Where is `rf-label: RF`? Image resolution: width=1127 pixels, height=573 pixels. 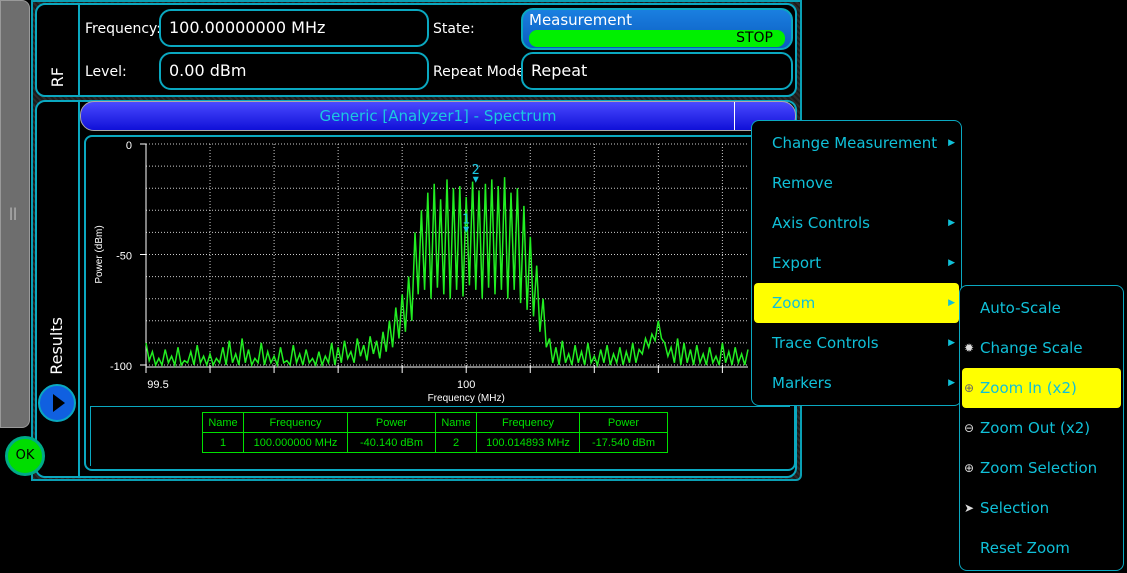 rf-label: RF is located at coordinates (57, 76).